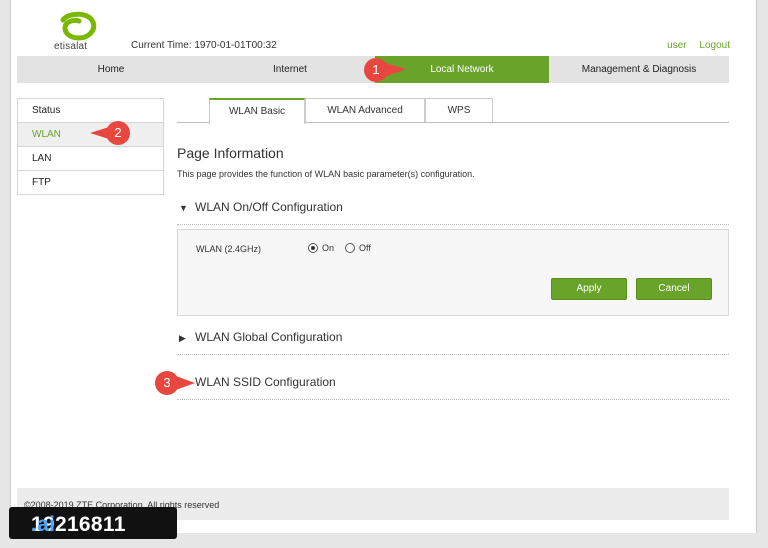 This screenshot has width=768, height=548. I want to click on sidebar-item-status: Status, so click(90, 111).